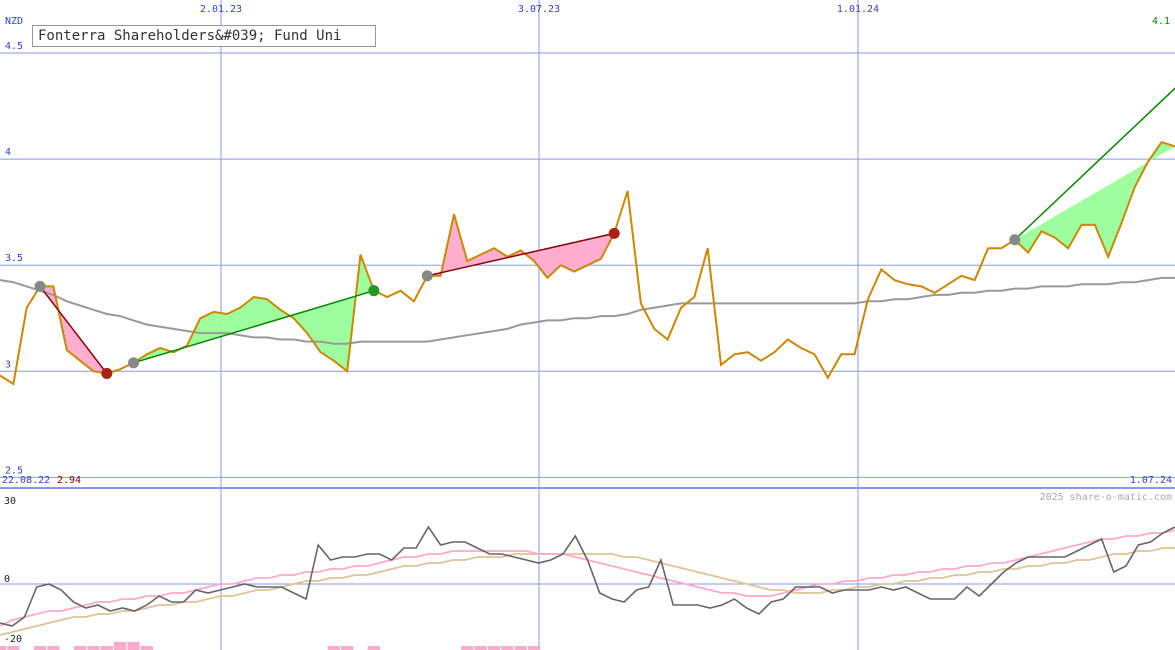 This screenshot has width=1175, height=650. I want to click on start-price-label: 2.94, so click(69, 480).